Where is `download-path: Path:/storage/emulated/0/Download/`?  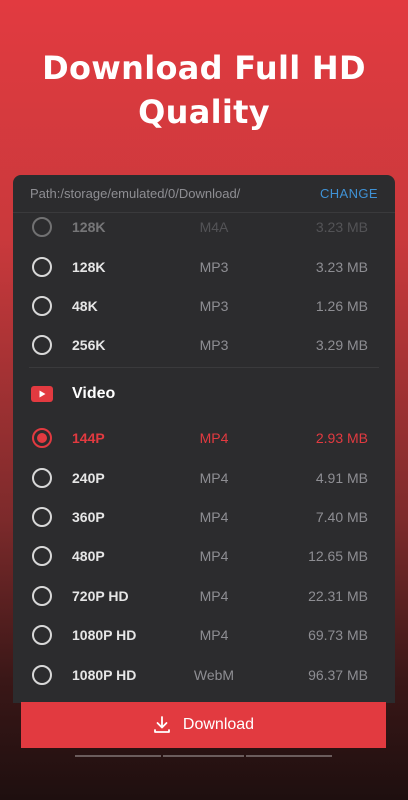 download-path: Path:/storage/emulated/0/Download/ is located at coordinates (135, 193).